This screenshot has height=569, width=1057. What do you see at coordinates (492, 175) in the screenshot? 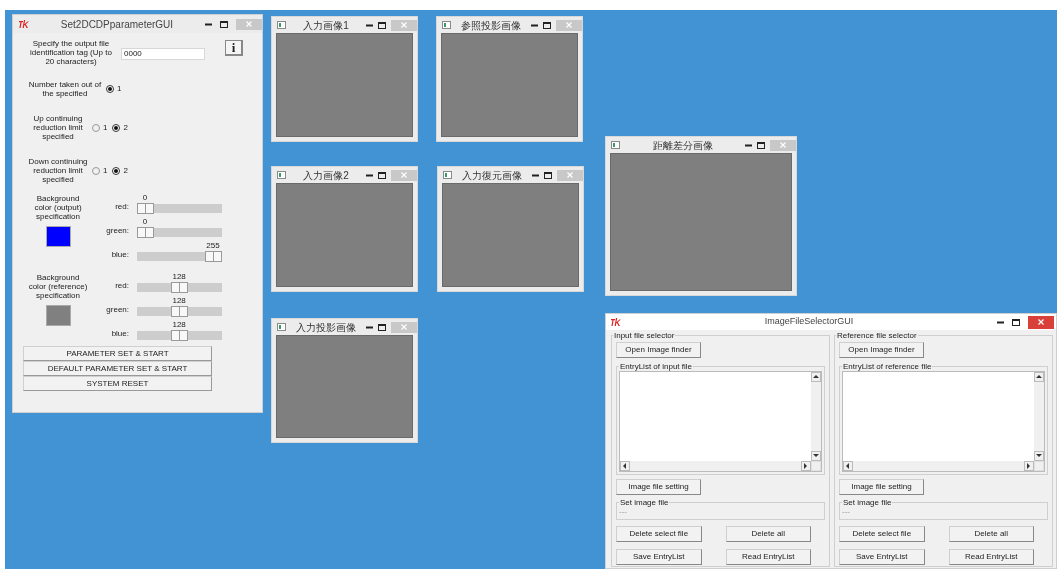
I see `window-title: 入力復元画像` at bounding box center [492, 175].